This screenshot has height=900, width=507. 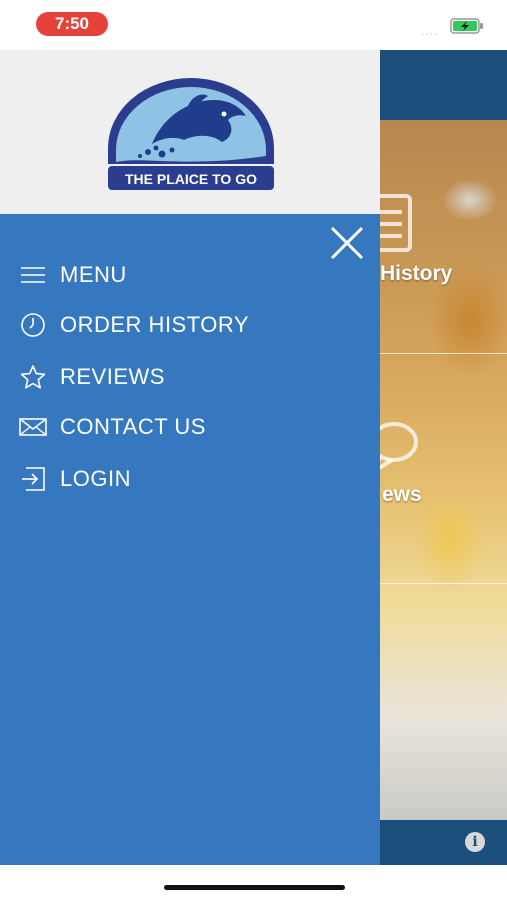 What do you see at coordinates (191, 179) in the screenshot?
I see `logo-text: THE PLAICE TO GO` at bounding box center [191, 179].